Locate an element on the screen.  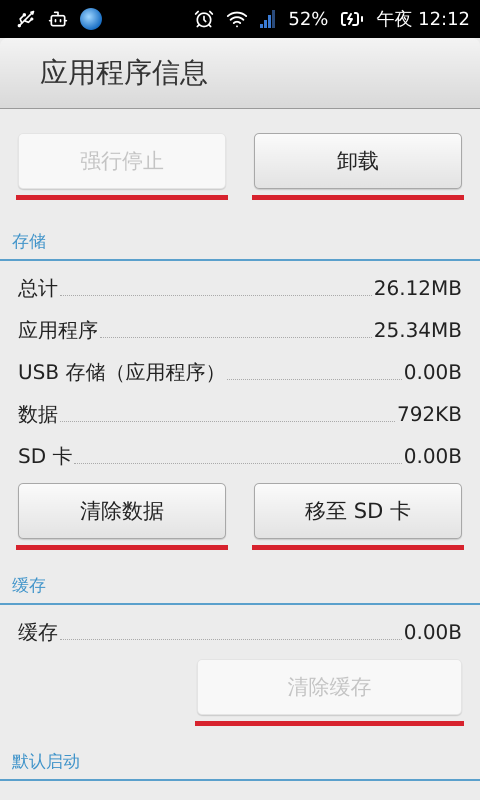
row-value: 26.12MB is located at coordinates (418, 288).